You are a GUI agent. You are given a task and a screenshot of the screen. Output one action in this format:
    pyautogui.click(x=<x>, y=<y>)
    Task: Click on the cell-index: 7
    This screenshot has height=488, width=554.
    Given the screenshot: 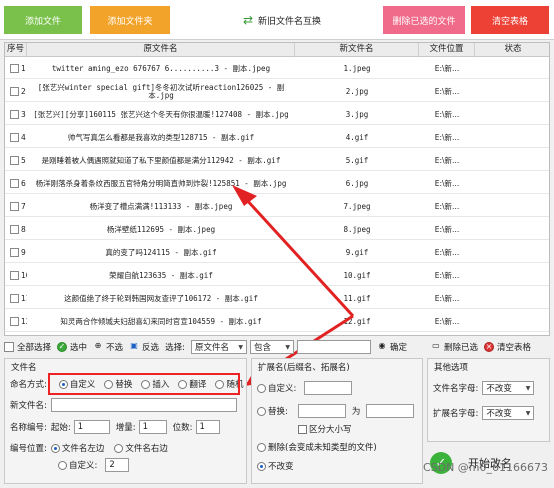 What is the action you would take?
    pyautogui.click(x=23, y=206)
    